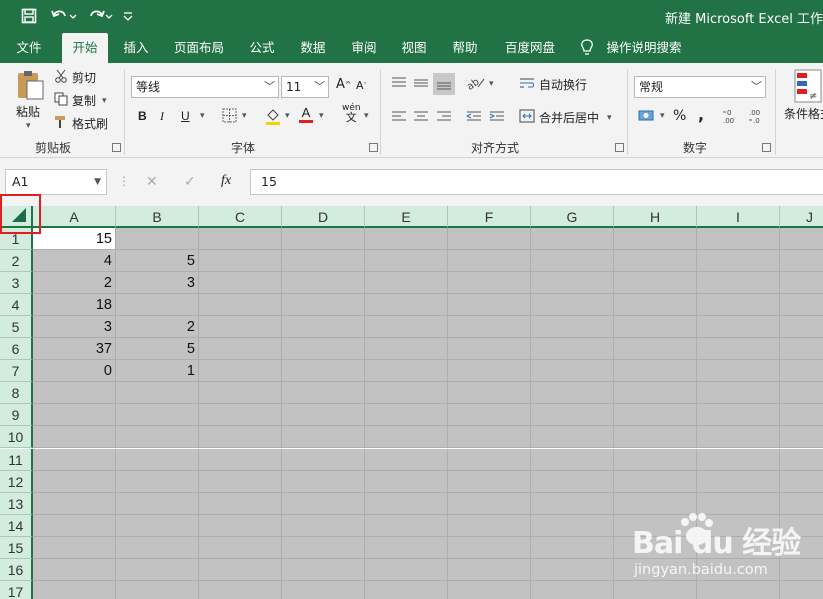  Describe the element at coordinates (351, 113) in the screenshot. I see `phonetic-guide-button: wén 文` at that location.